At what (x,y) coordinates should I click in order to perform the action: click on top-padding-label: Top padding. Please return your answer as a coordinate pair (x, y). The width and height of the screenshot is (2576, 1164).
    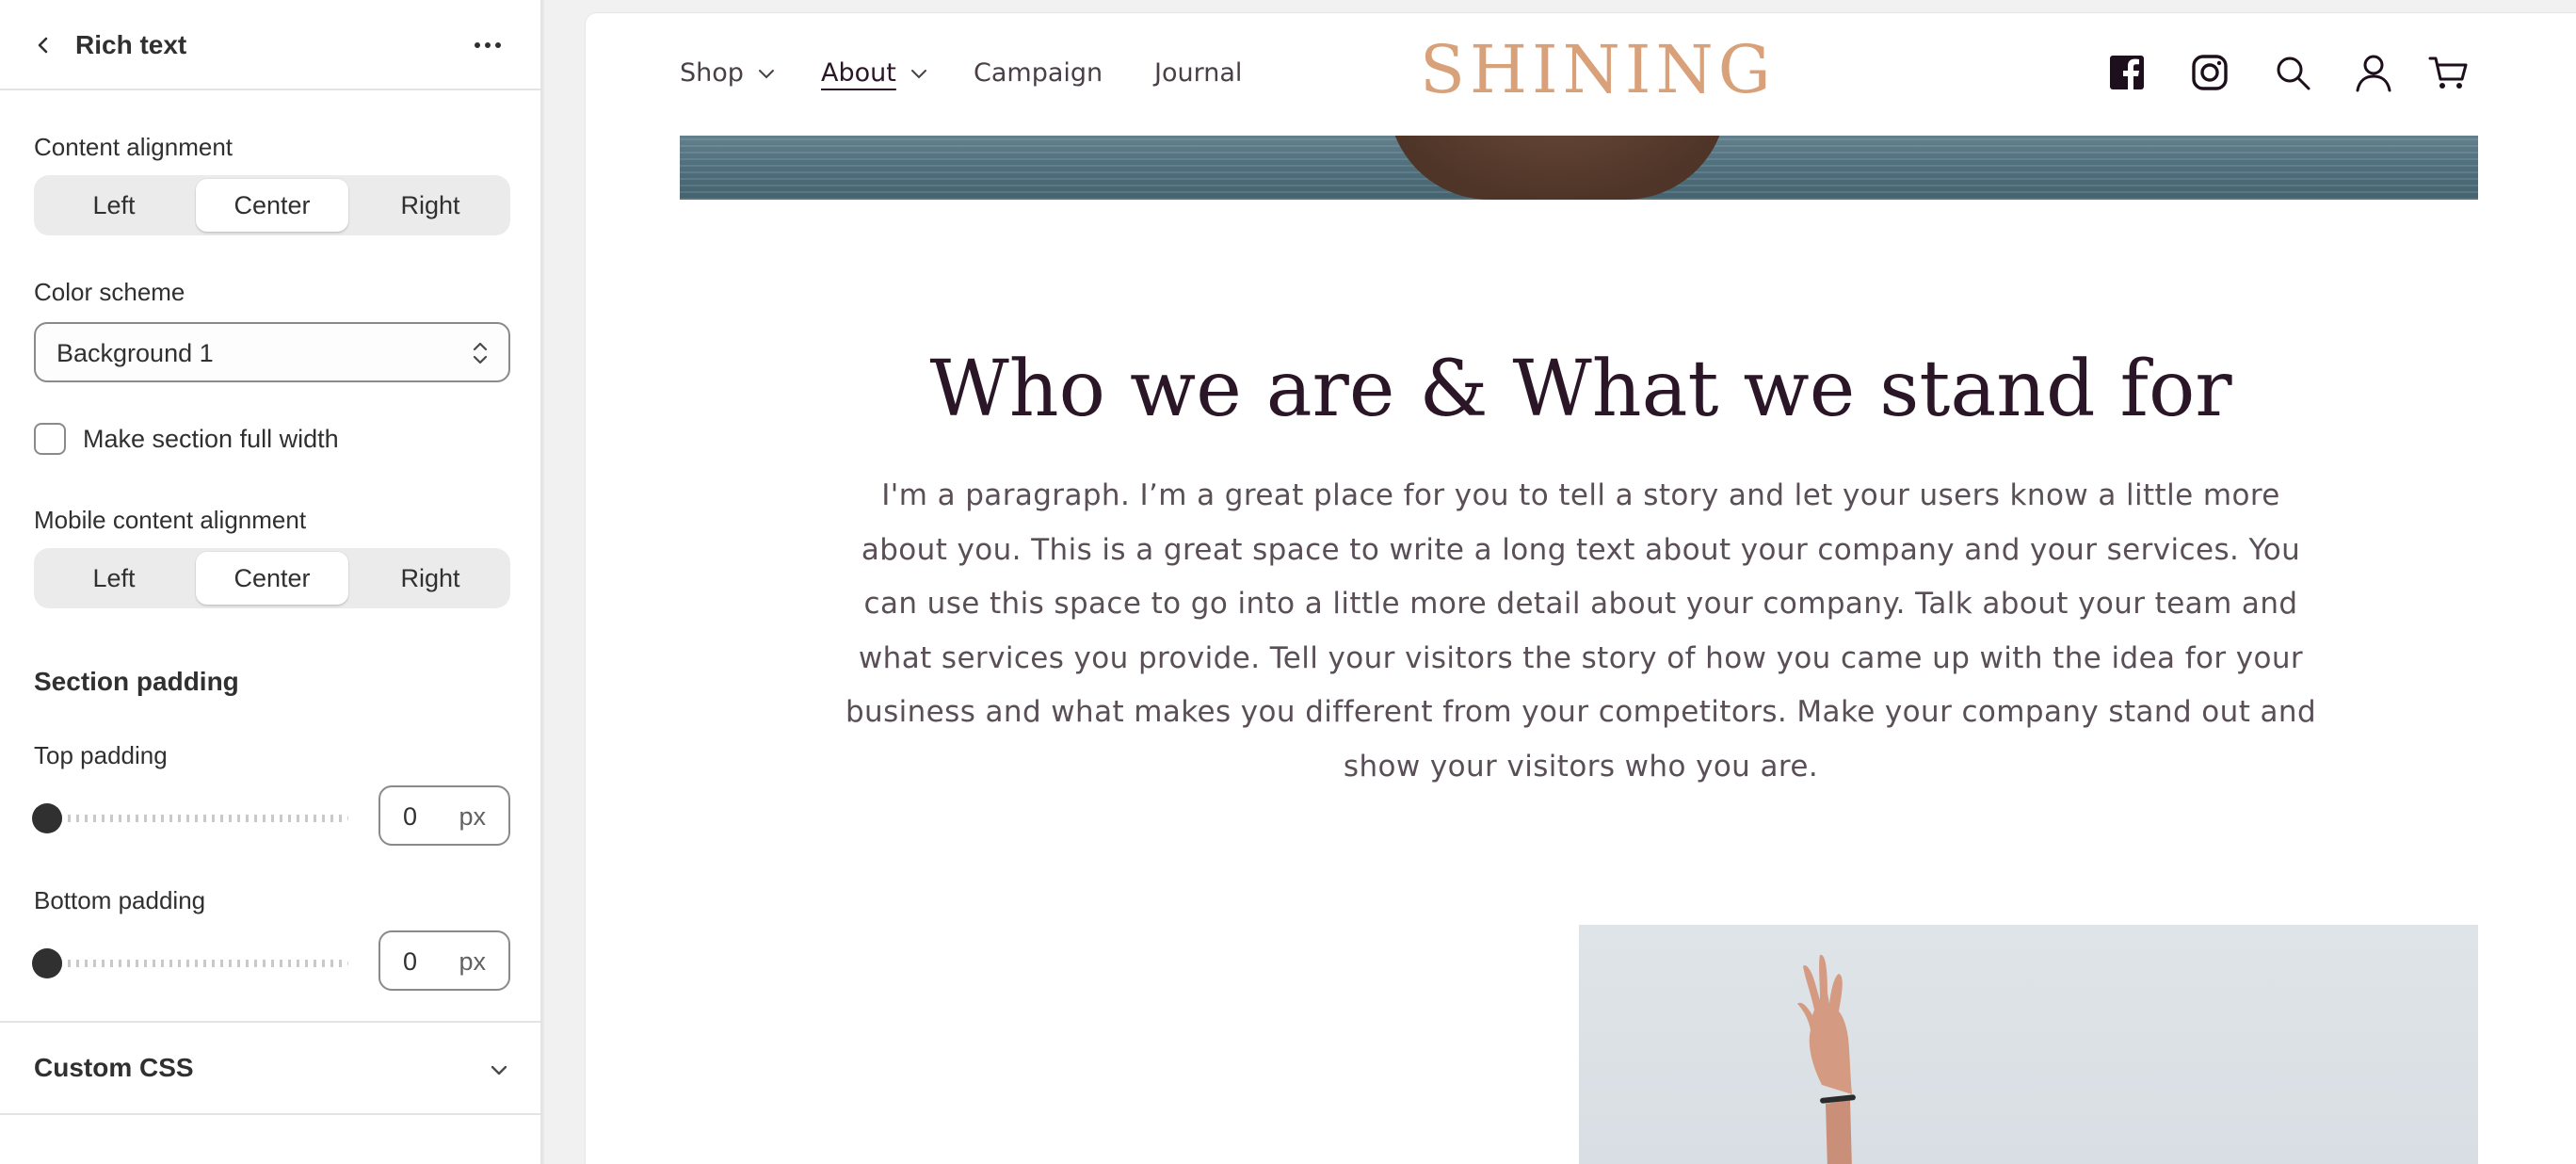
    Looking at the image, I should click on (101, 755).